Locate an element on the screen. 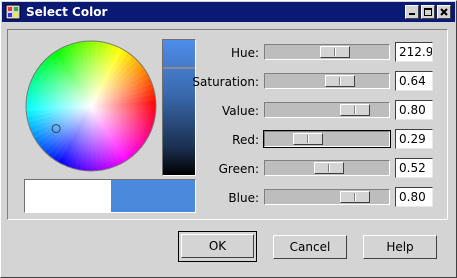 Image resolution: width=457 pixels, height=278 pixels. close-icon is located at coordinates (444, 12).